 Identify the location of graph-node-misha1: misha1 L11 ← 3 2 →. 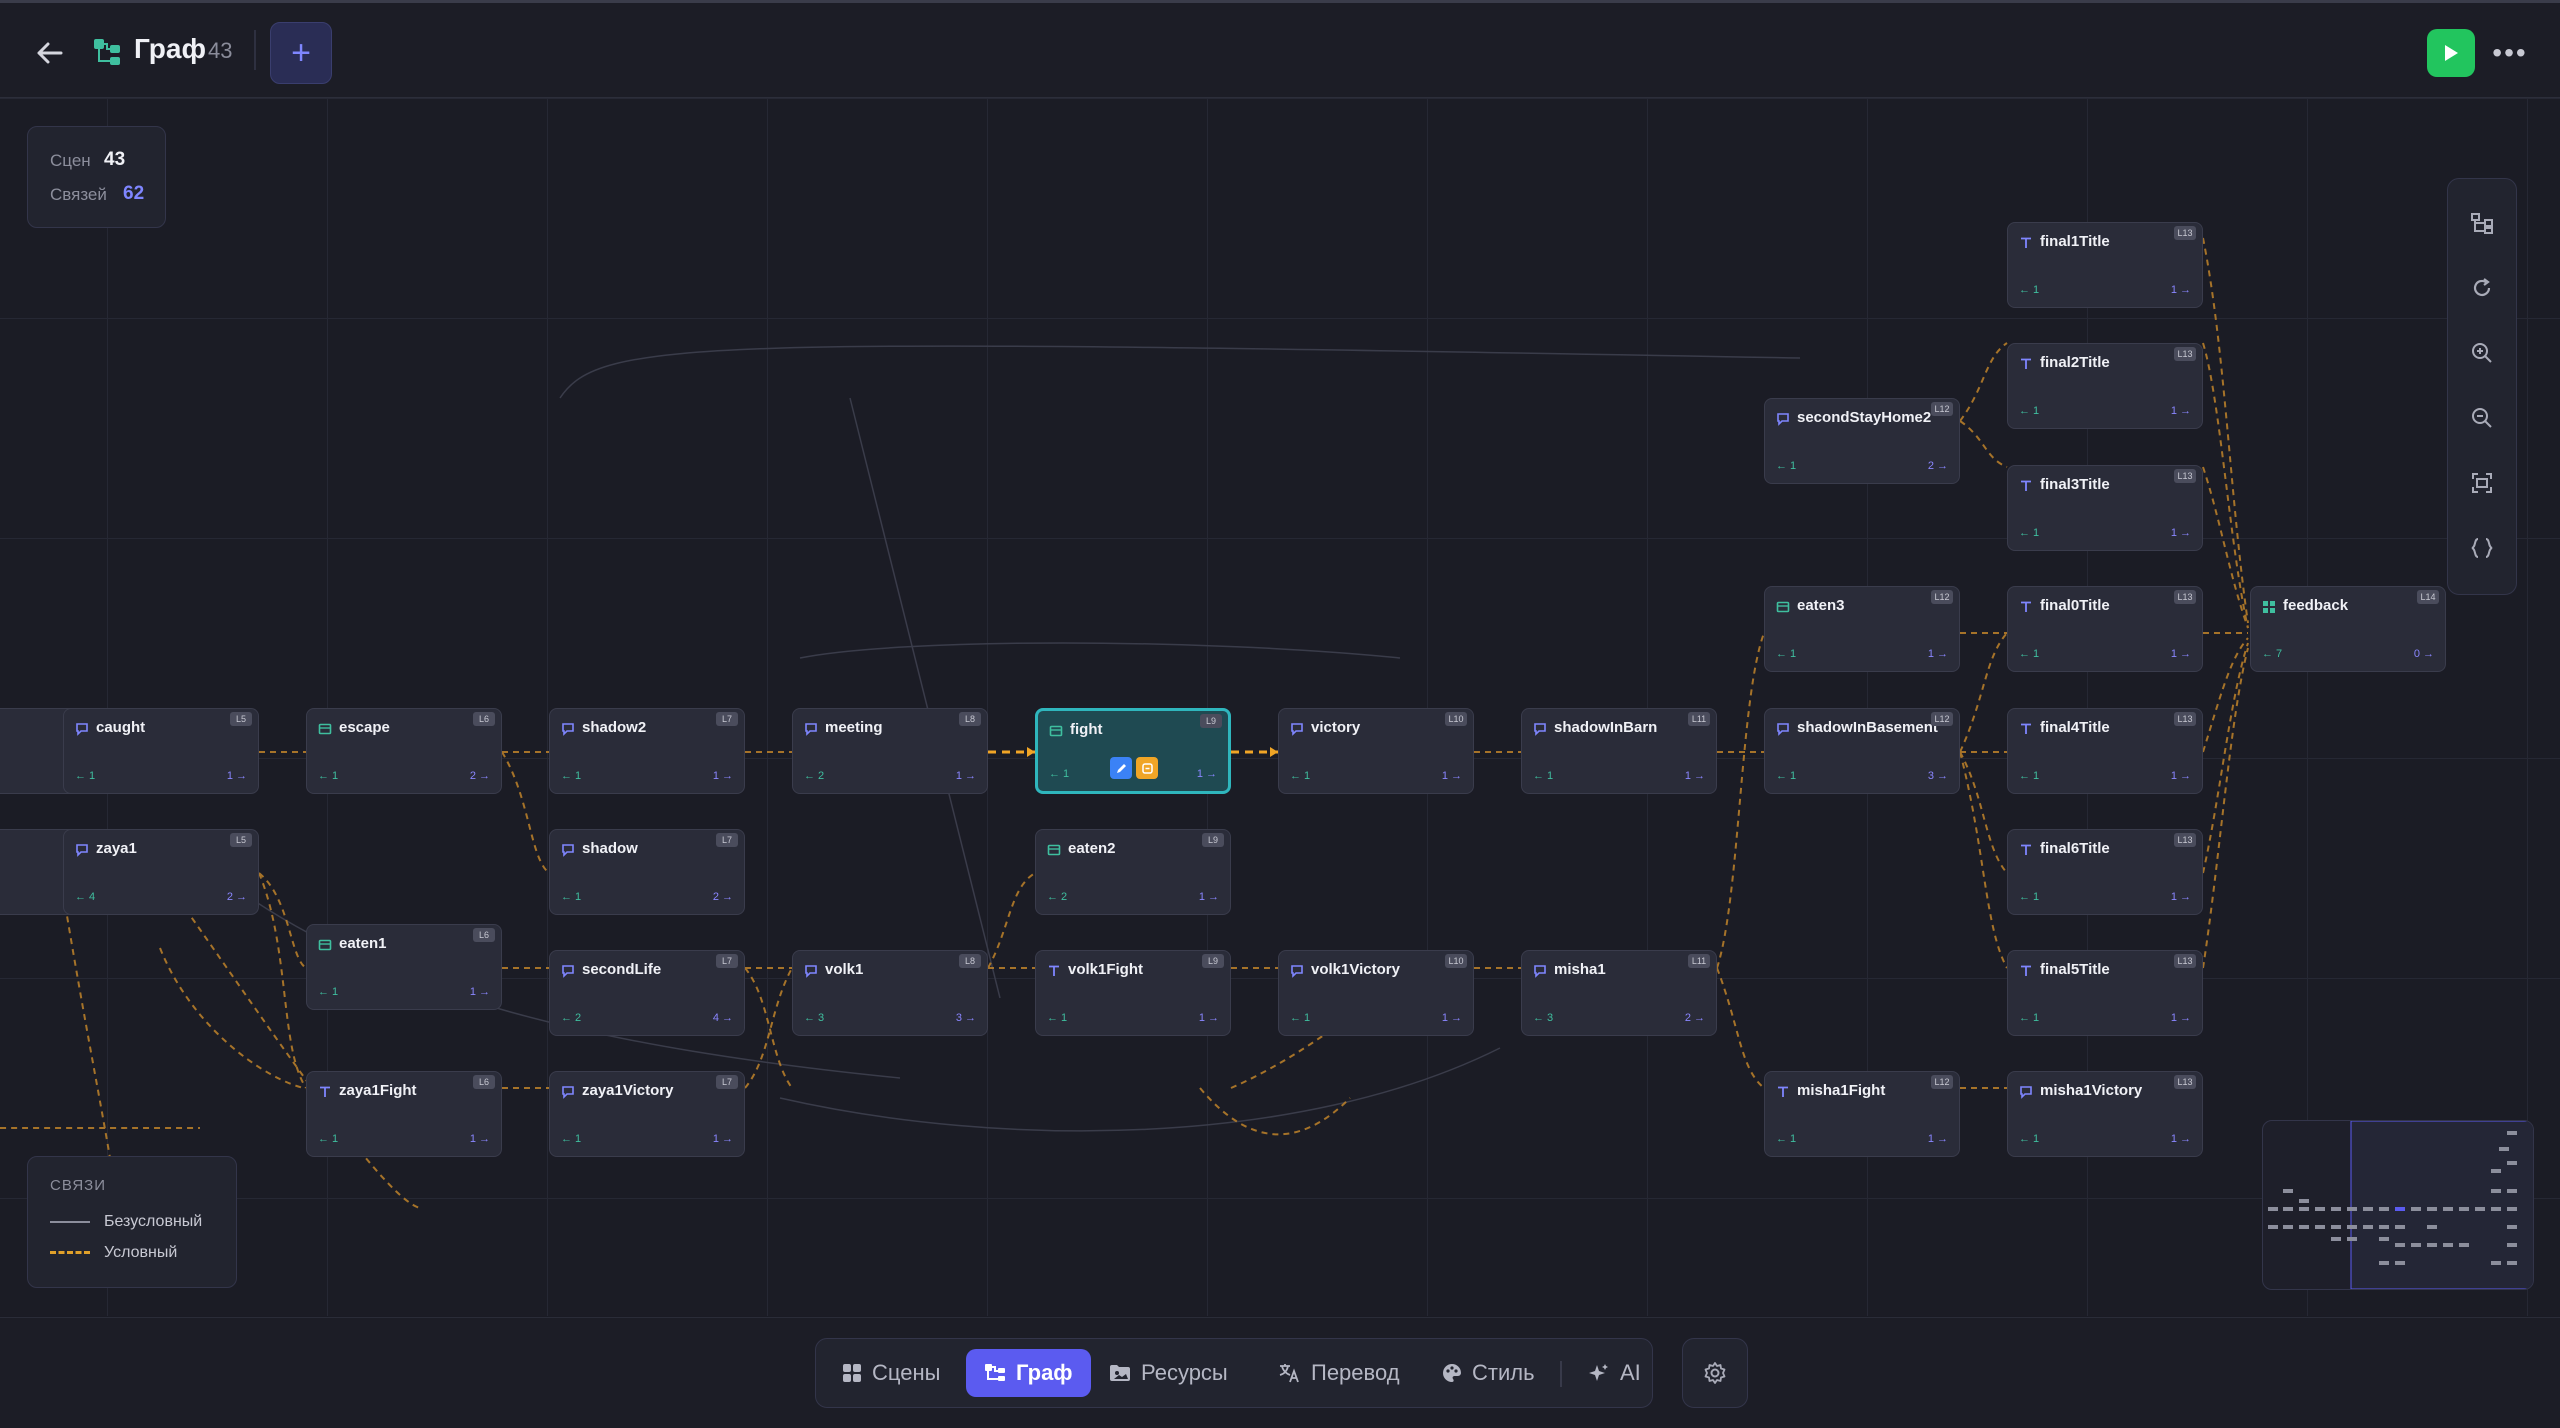
(1619, 993).